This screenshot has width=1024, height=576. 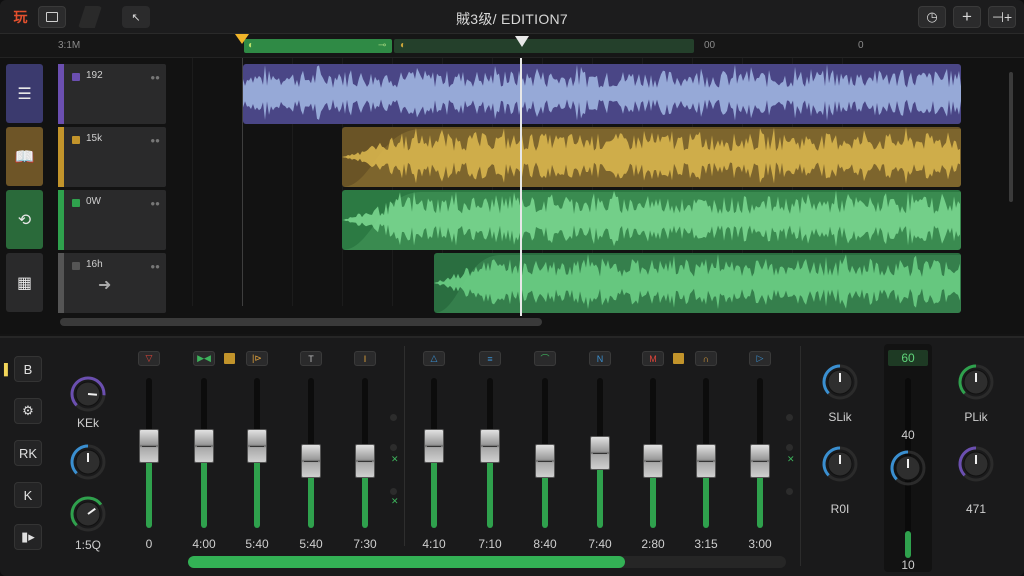 What do you see at coordinates (112, 157) in the screenshot?
I see `track-header: 15k ●●` at bounding box center [112, 157].